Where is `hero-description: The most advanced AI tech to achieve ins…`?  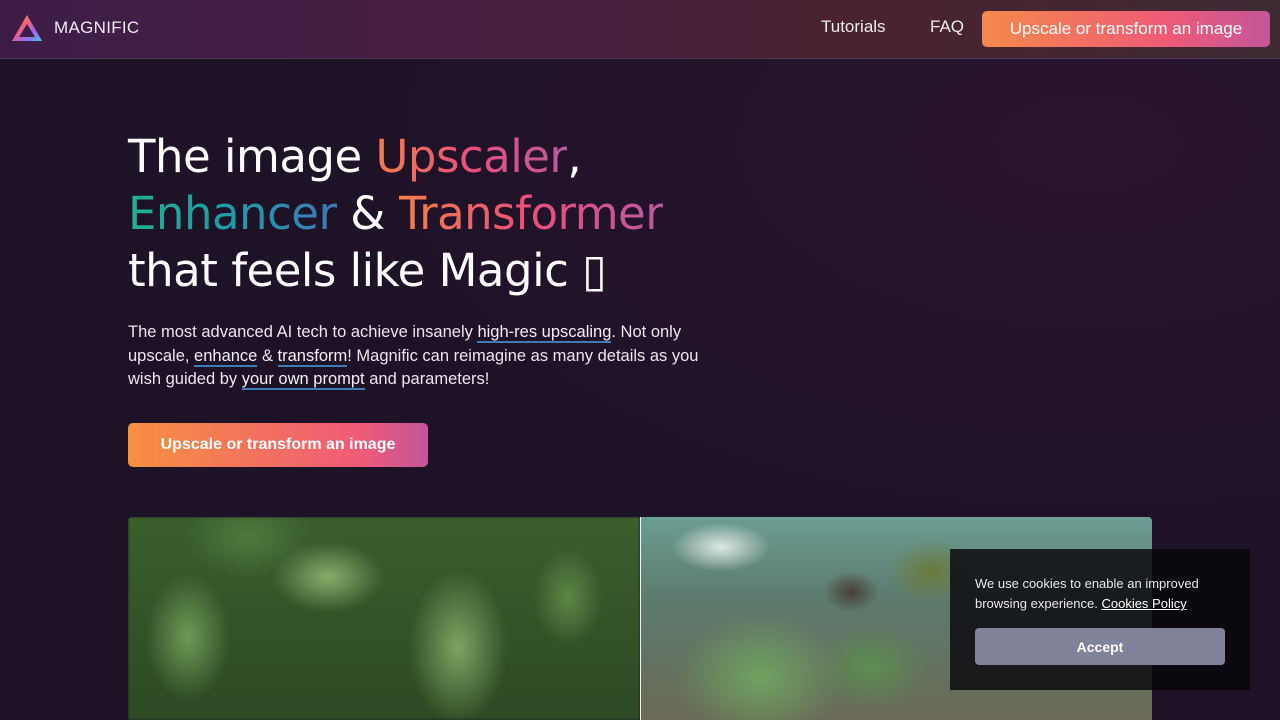
hero-description: The most advanced AI tech to achieve ins… is located at coordinates (423, 356).